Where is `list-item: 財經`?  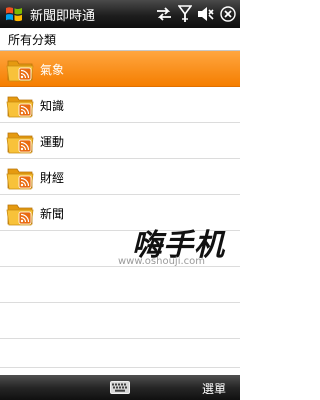 list-item: 財經 is located at coordinates (120, 177).